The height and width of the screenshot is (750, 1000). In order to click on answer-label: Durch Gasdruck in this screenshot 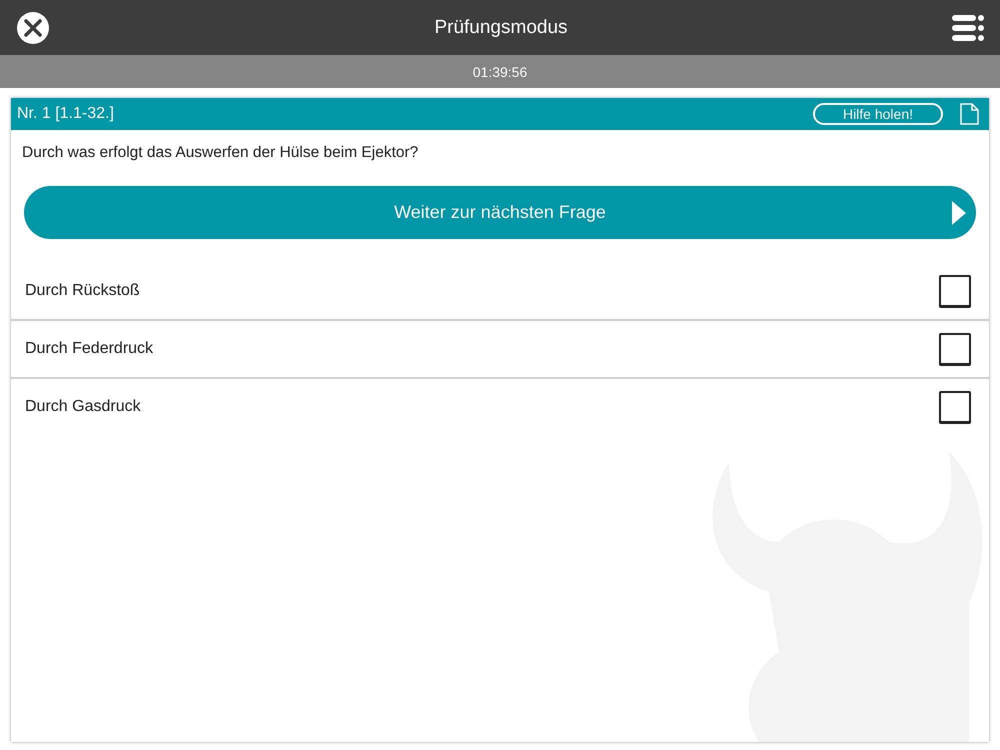, I will do `click(83, 407)`.